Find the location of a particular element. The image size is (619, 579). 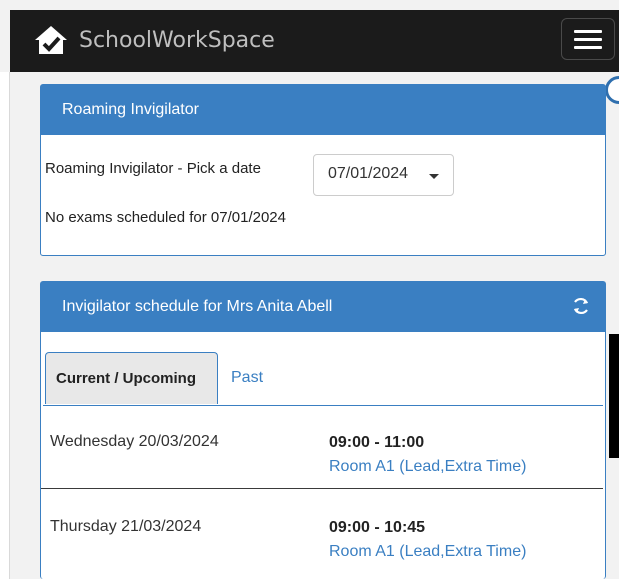

house-check-icon is located at coordinates (51, 40).